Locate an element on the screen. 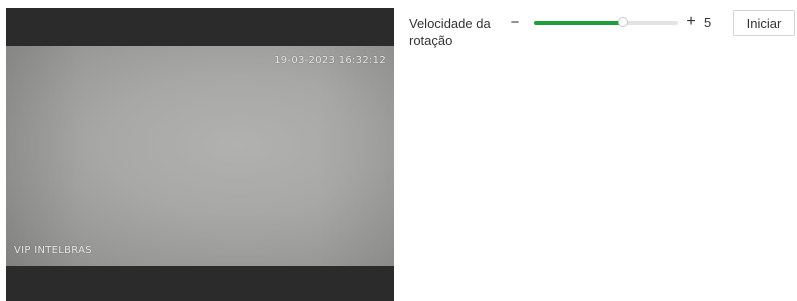  slider-thumb is located at coordinates (623, 22).